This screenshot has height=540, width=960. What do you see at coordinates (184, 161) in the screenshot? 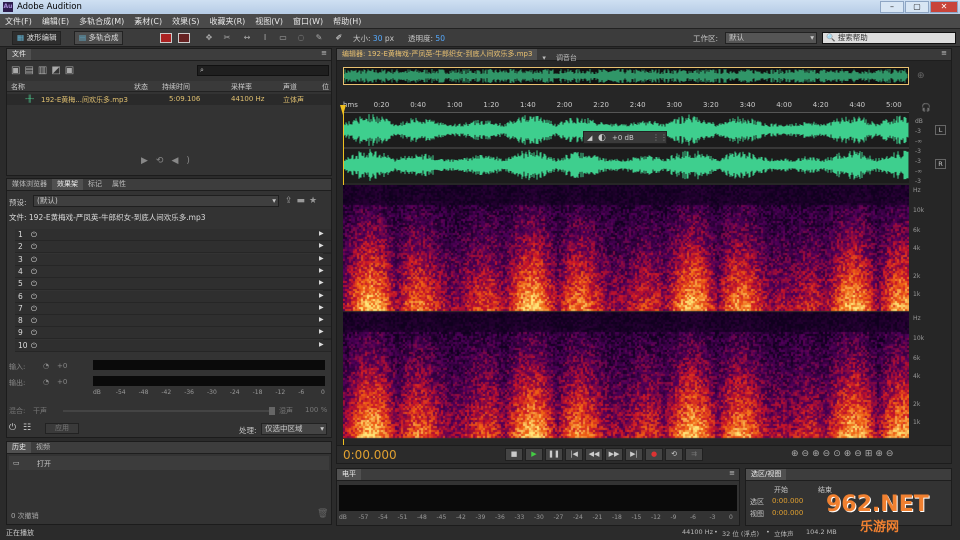
I see `autoplay-icon: ◀)` at bounding box center [184, 161].